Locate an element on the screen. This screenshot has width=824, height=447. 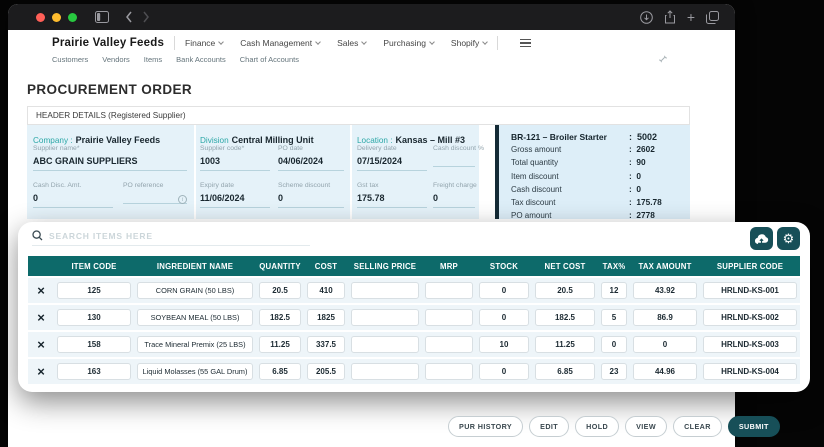
expand-icon is located at coordinates (663, 61).